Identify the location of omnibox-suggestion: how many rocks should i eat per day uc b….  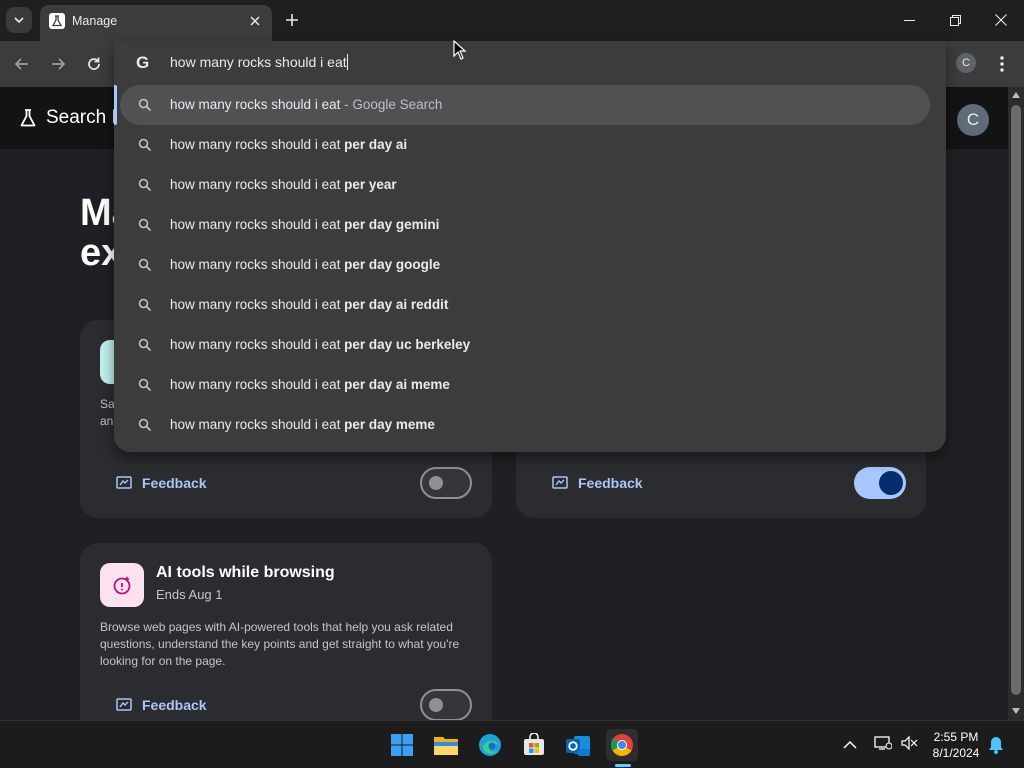
(525, 345).